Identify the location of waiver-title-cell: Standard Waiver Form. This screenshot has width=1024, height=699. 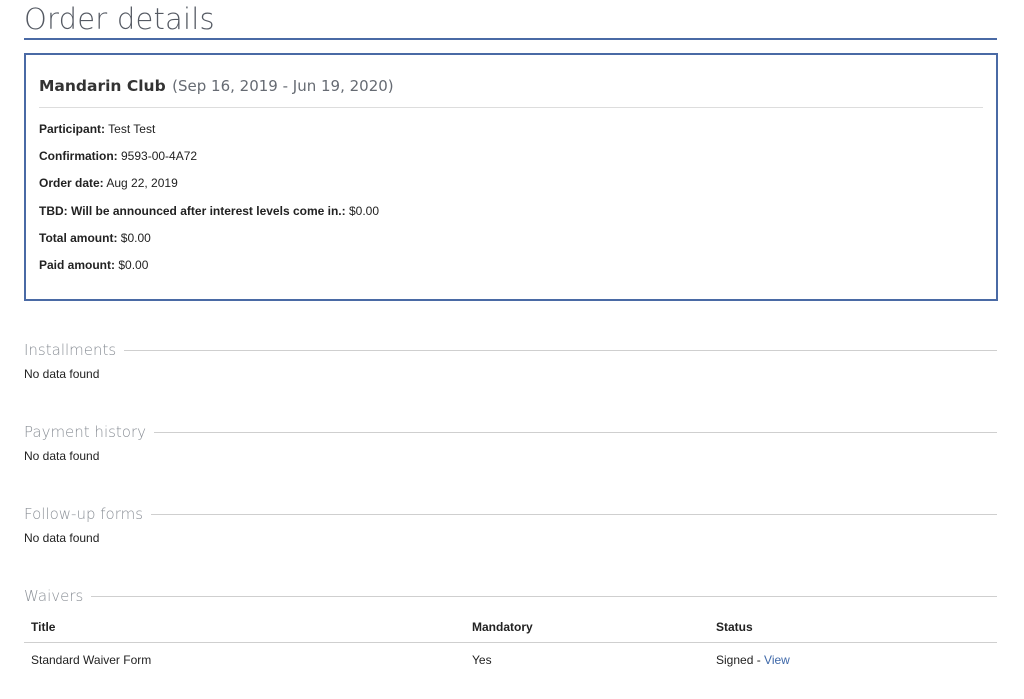
(91, 660).